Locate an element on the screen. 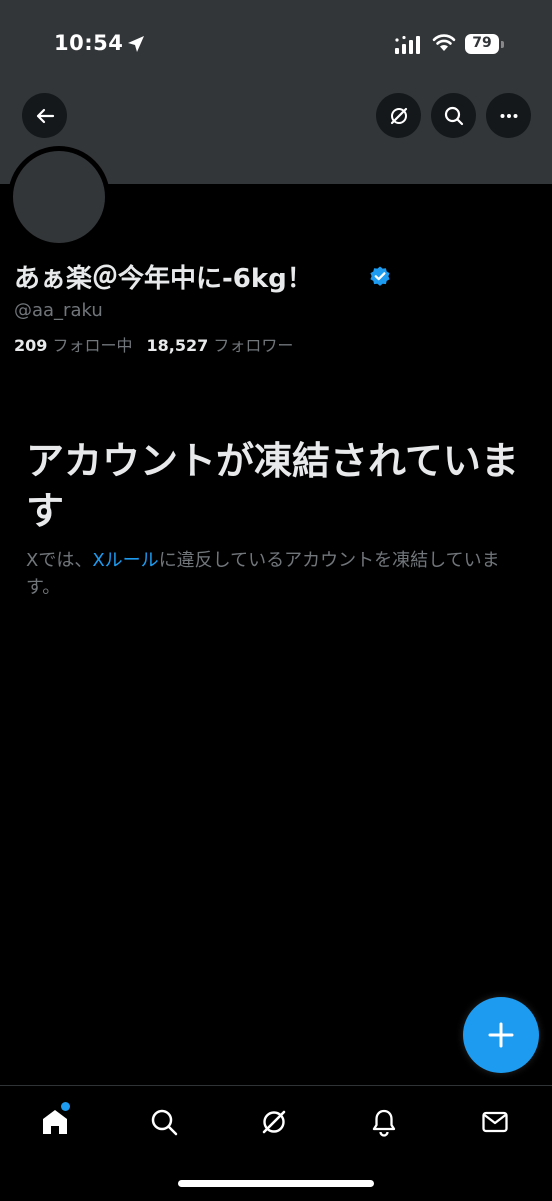  followers-link: 18,527 フォロワー is located at coordinates (220, 345).